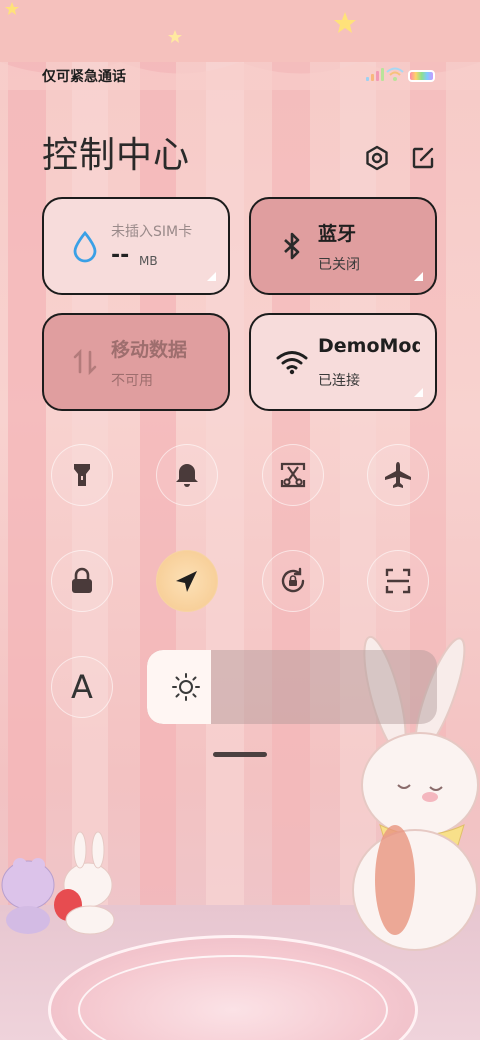 Image resolution: width=480 pixels, height=1040 pixels. I want to click on page-title: 控制中心, so click(116, 155).